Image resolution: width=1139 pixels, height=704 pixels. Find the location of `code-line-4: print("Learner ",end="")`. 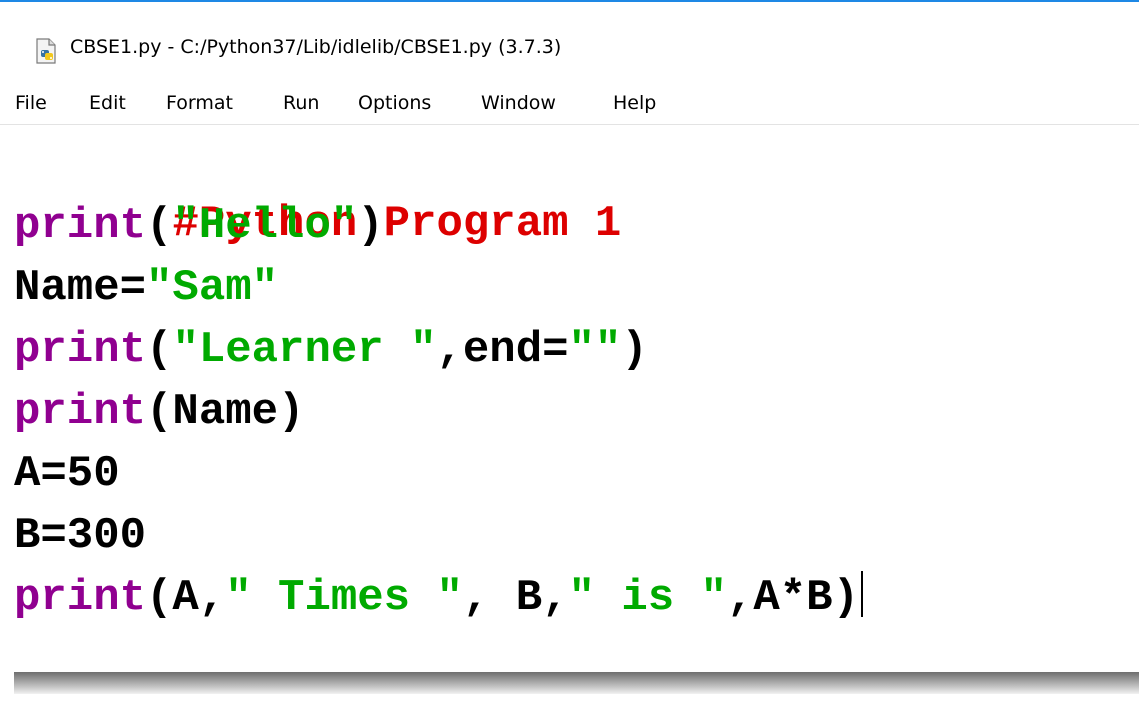

code-line-4: print("Learner ",end="") is located at coordinates (331, 350).